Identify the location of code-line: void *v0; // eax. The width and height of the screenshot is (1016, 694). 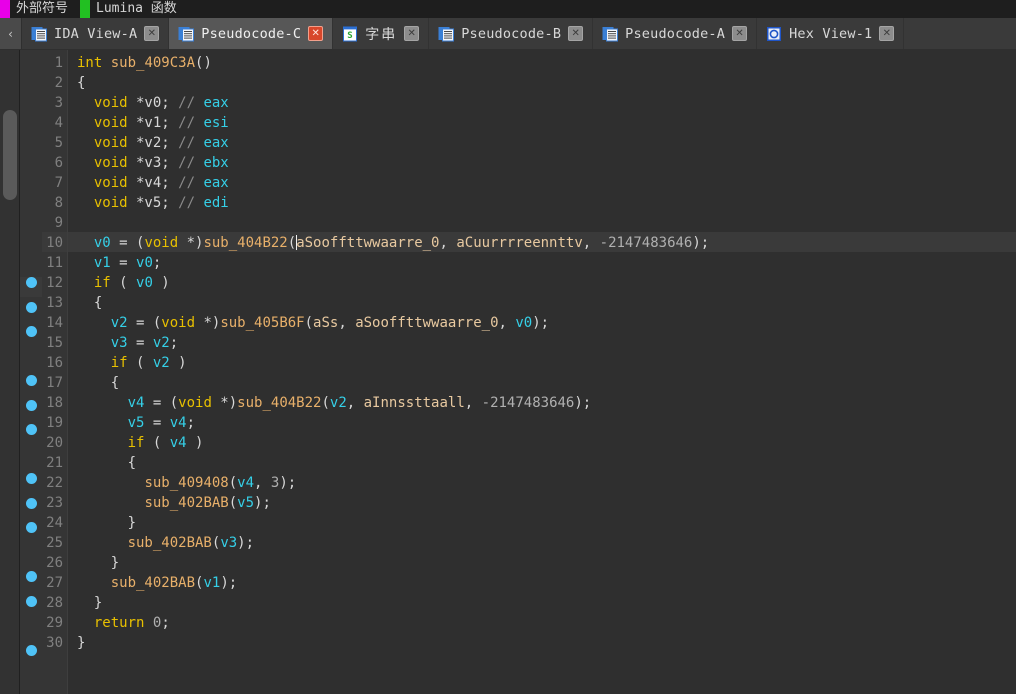
(542, 102).